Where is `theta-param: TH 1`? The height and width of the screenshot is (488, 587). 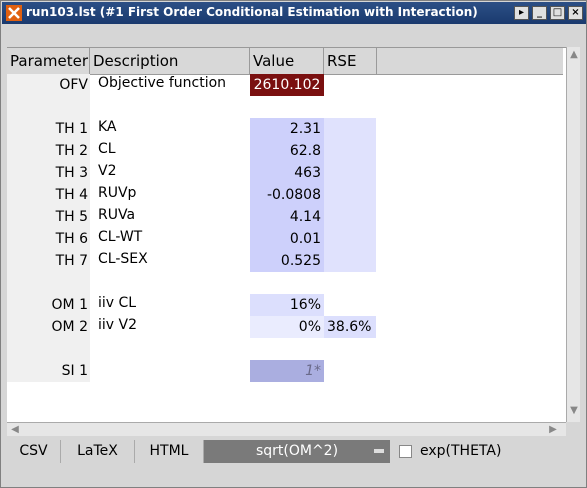
theta-param: TH 1 is located at coordinates (48, 129).